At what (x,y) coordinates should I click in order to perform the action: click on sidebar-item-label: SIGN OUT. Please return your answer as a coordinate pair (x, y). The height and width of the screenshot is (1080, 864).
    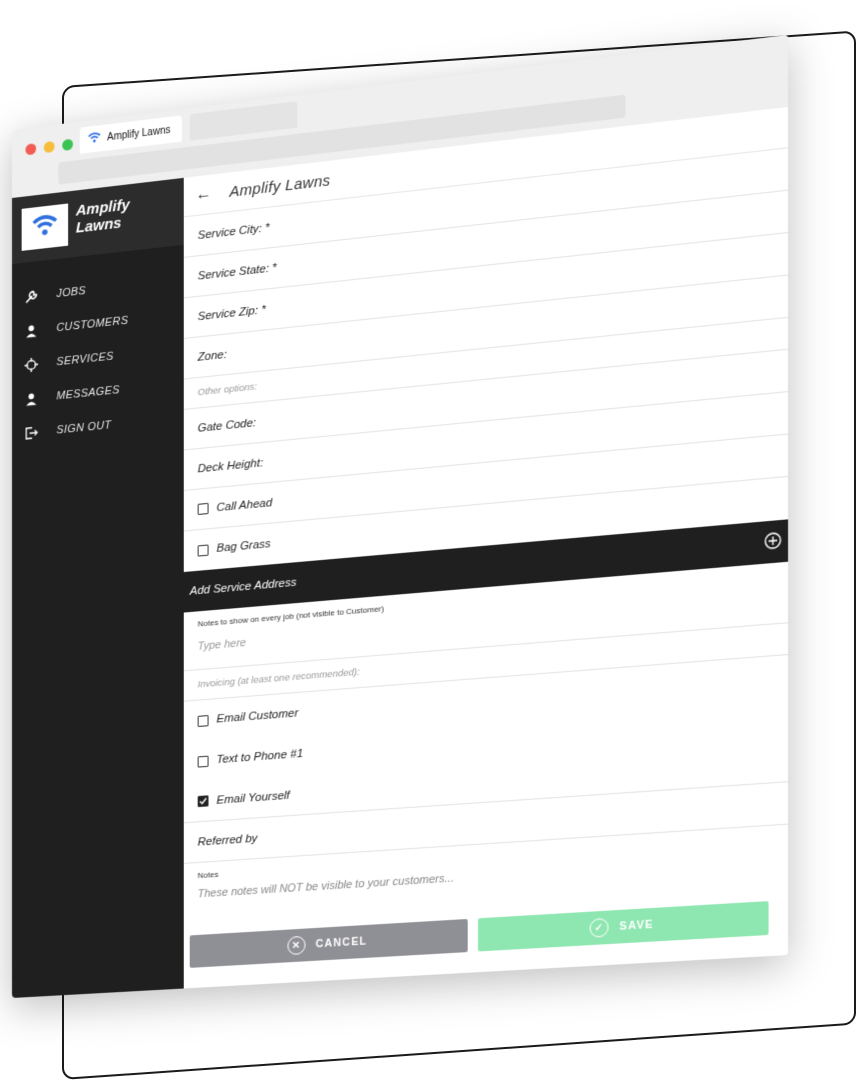
    Looking at the image, I should click on (83, 428).